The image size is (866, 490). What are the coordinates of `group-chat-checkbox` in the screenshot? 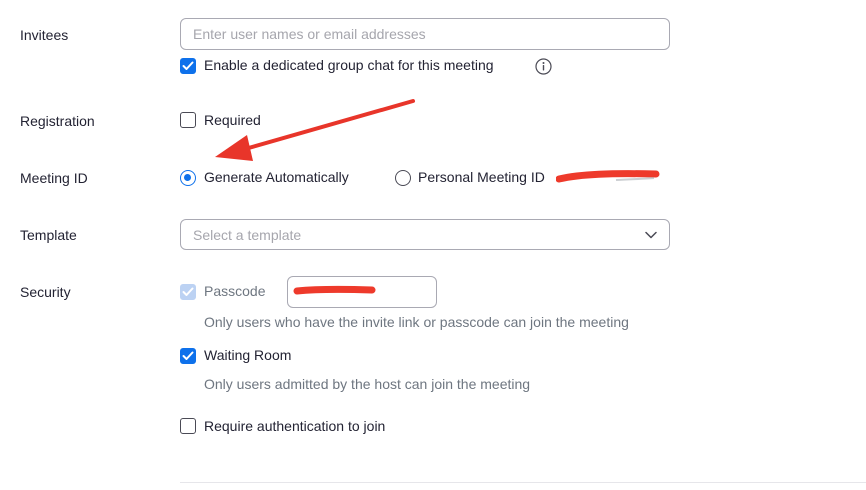 It's located at (188, 66).